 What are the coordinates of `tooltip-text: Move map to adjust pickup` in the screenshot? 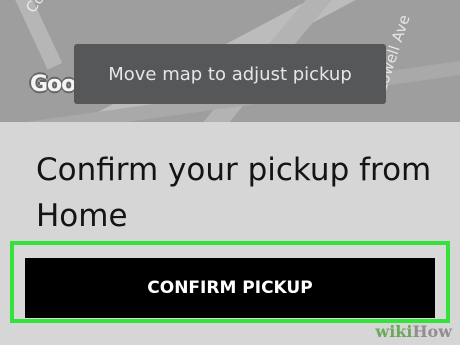 It's located at (230, 74).